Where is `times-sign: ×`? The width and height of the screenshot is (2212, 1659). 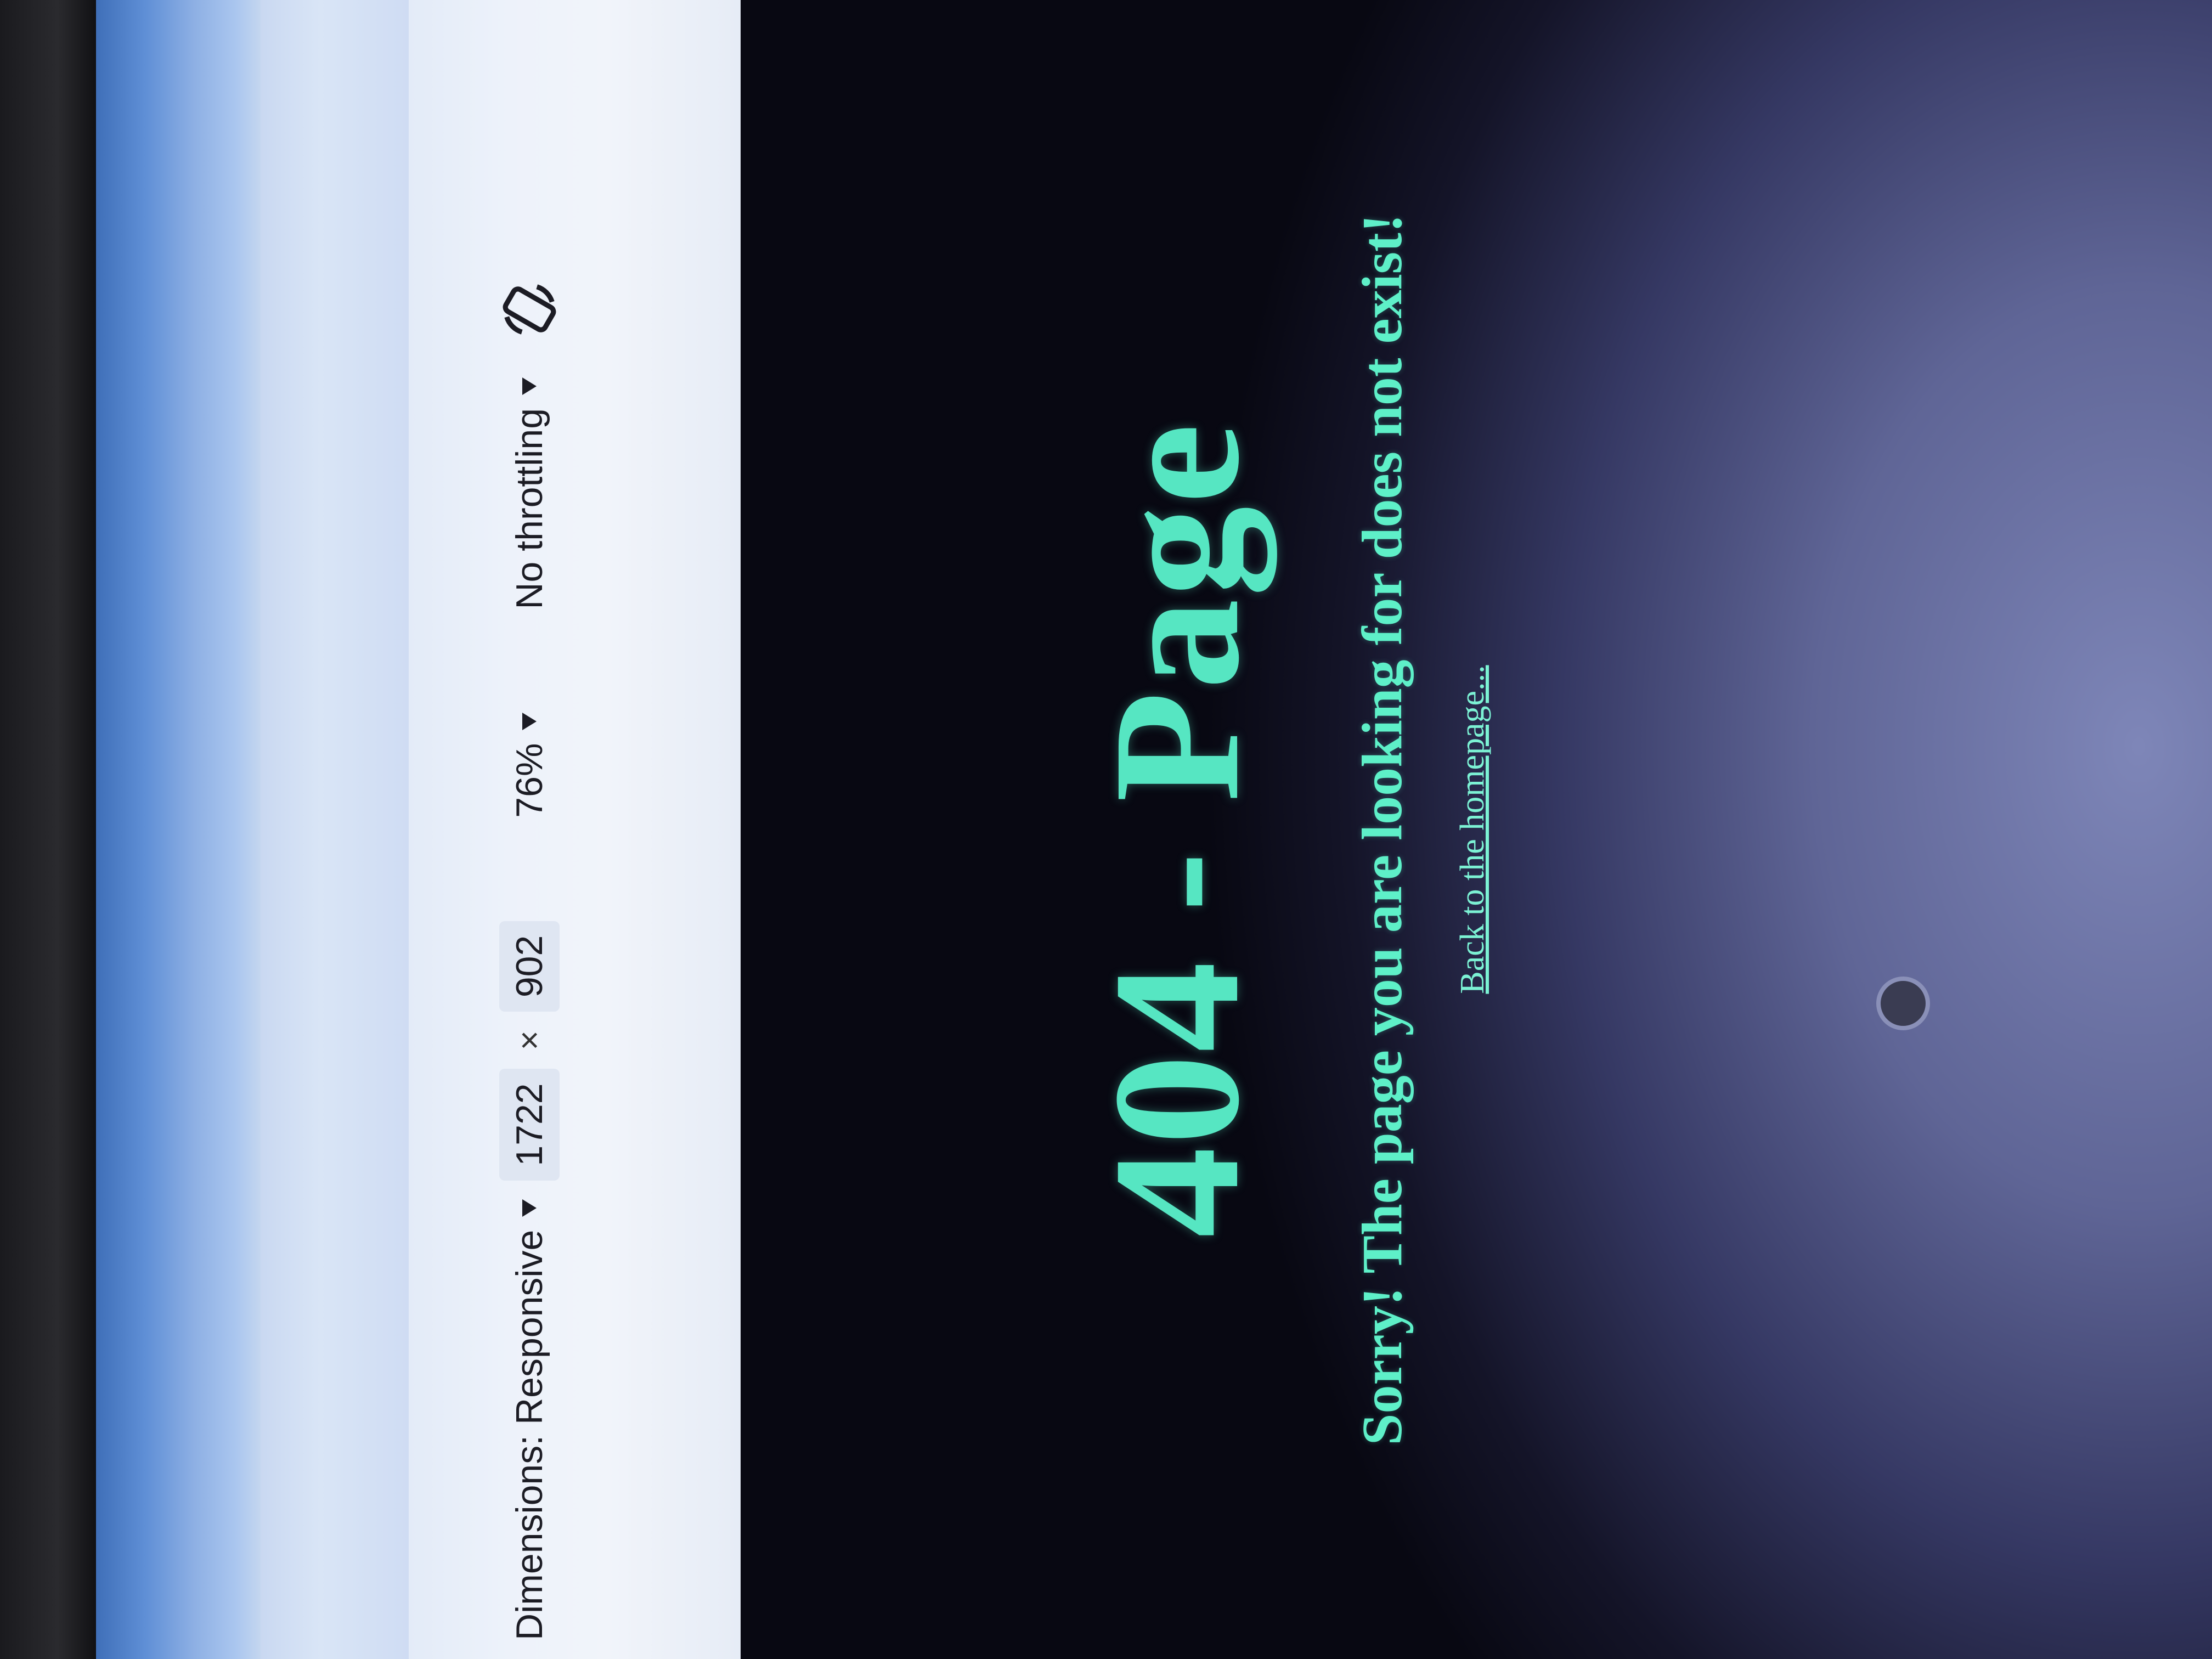
times-sign: × is located at coordinates (529, 1040).